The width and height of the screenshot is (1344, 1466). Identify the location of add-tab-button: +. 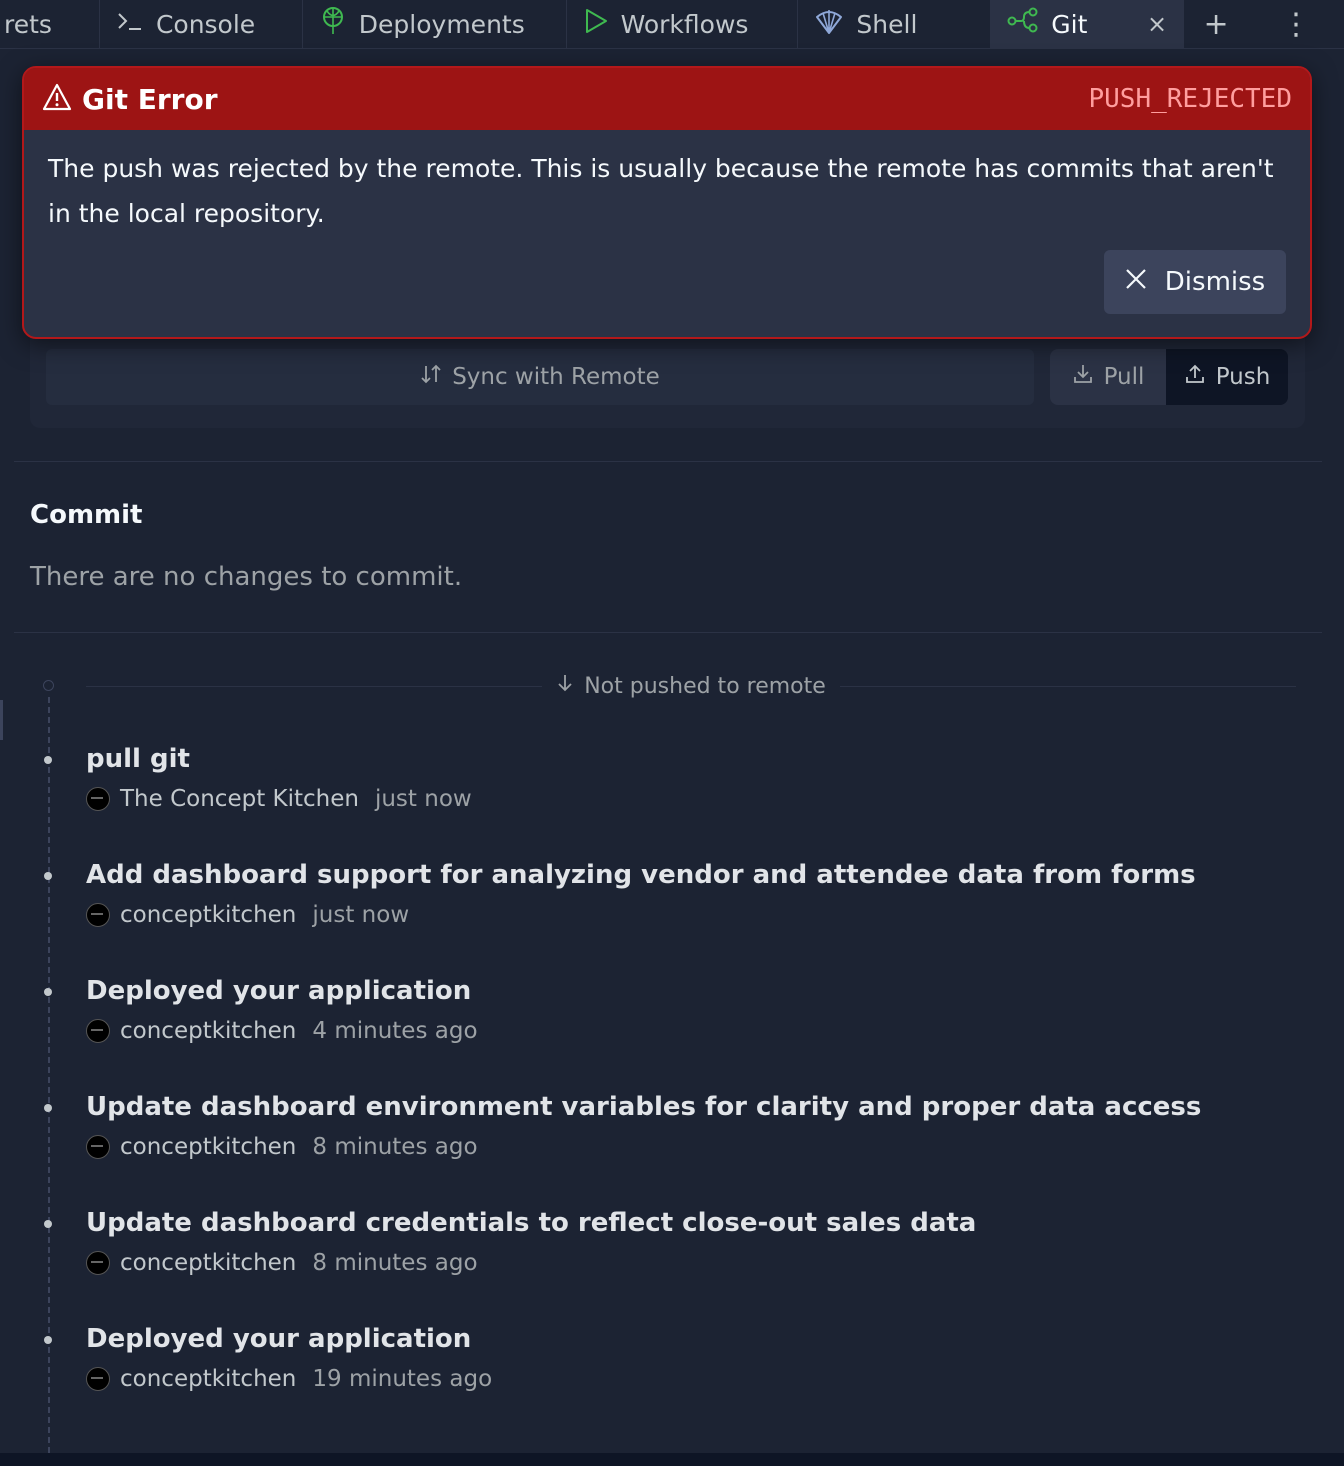
(1216, 24).